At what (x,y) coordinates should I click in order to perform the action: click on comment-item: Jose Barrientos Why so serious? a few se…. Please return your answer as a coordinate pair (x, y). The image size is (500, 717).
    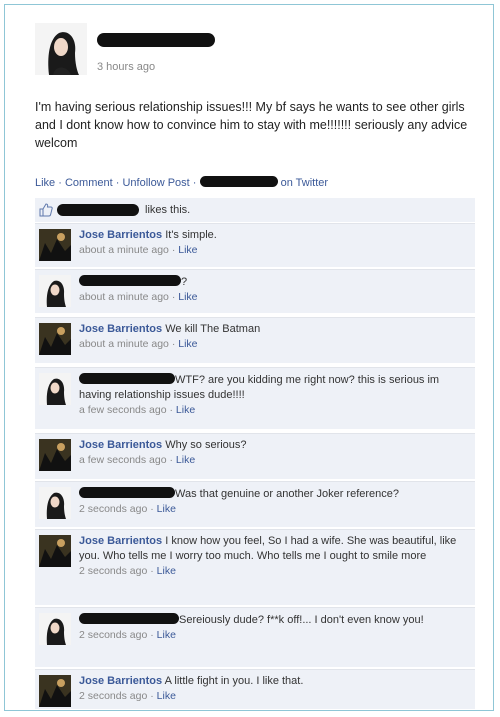
    Looking at the image, I should click on (255, 456).